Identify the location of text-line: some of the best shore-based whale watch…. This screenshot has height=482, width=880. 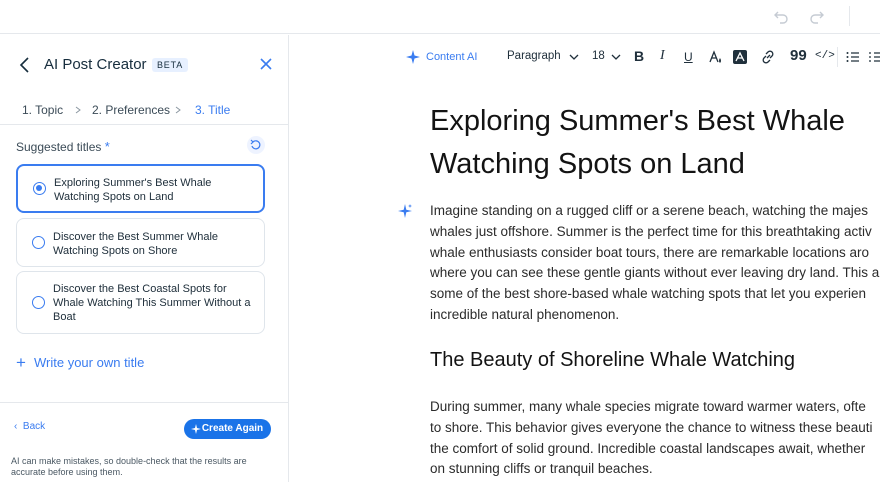
(648, 294).